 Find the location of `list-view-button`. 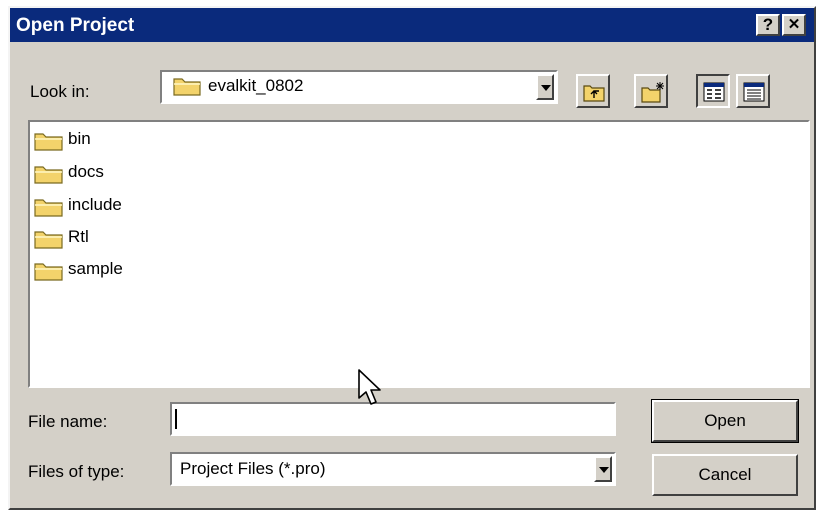

list-view-button is located at coordinates (713, 91).